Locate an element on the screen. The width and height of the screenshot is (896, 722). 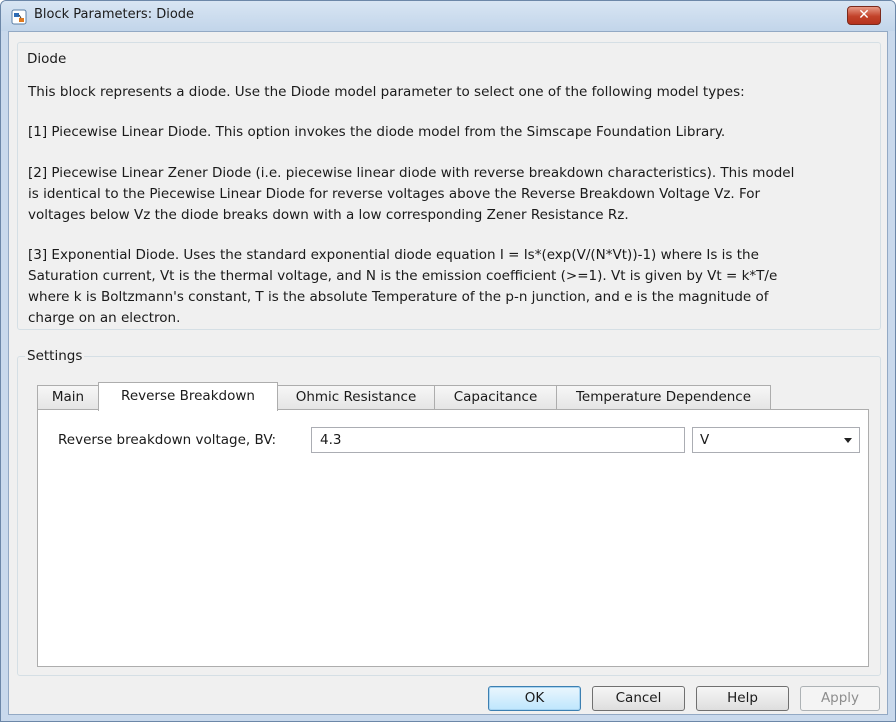
cancel-button: Cancel is located at coordinates (638, 698).